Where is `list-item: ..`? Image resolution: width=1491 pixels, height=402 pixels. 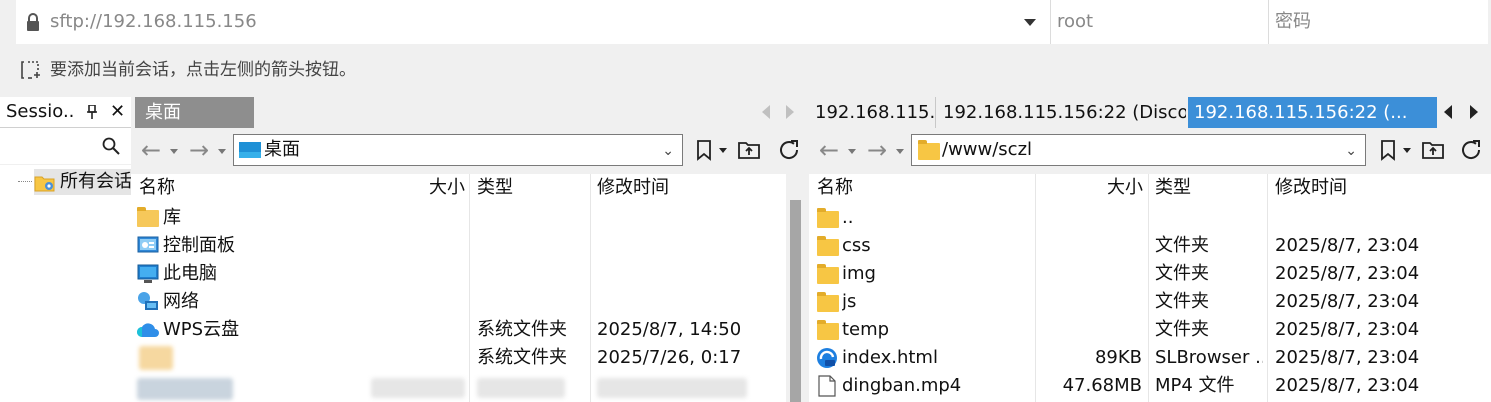 list-item: .. is located at coordinates (1150, 218).